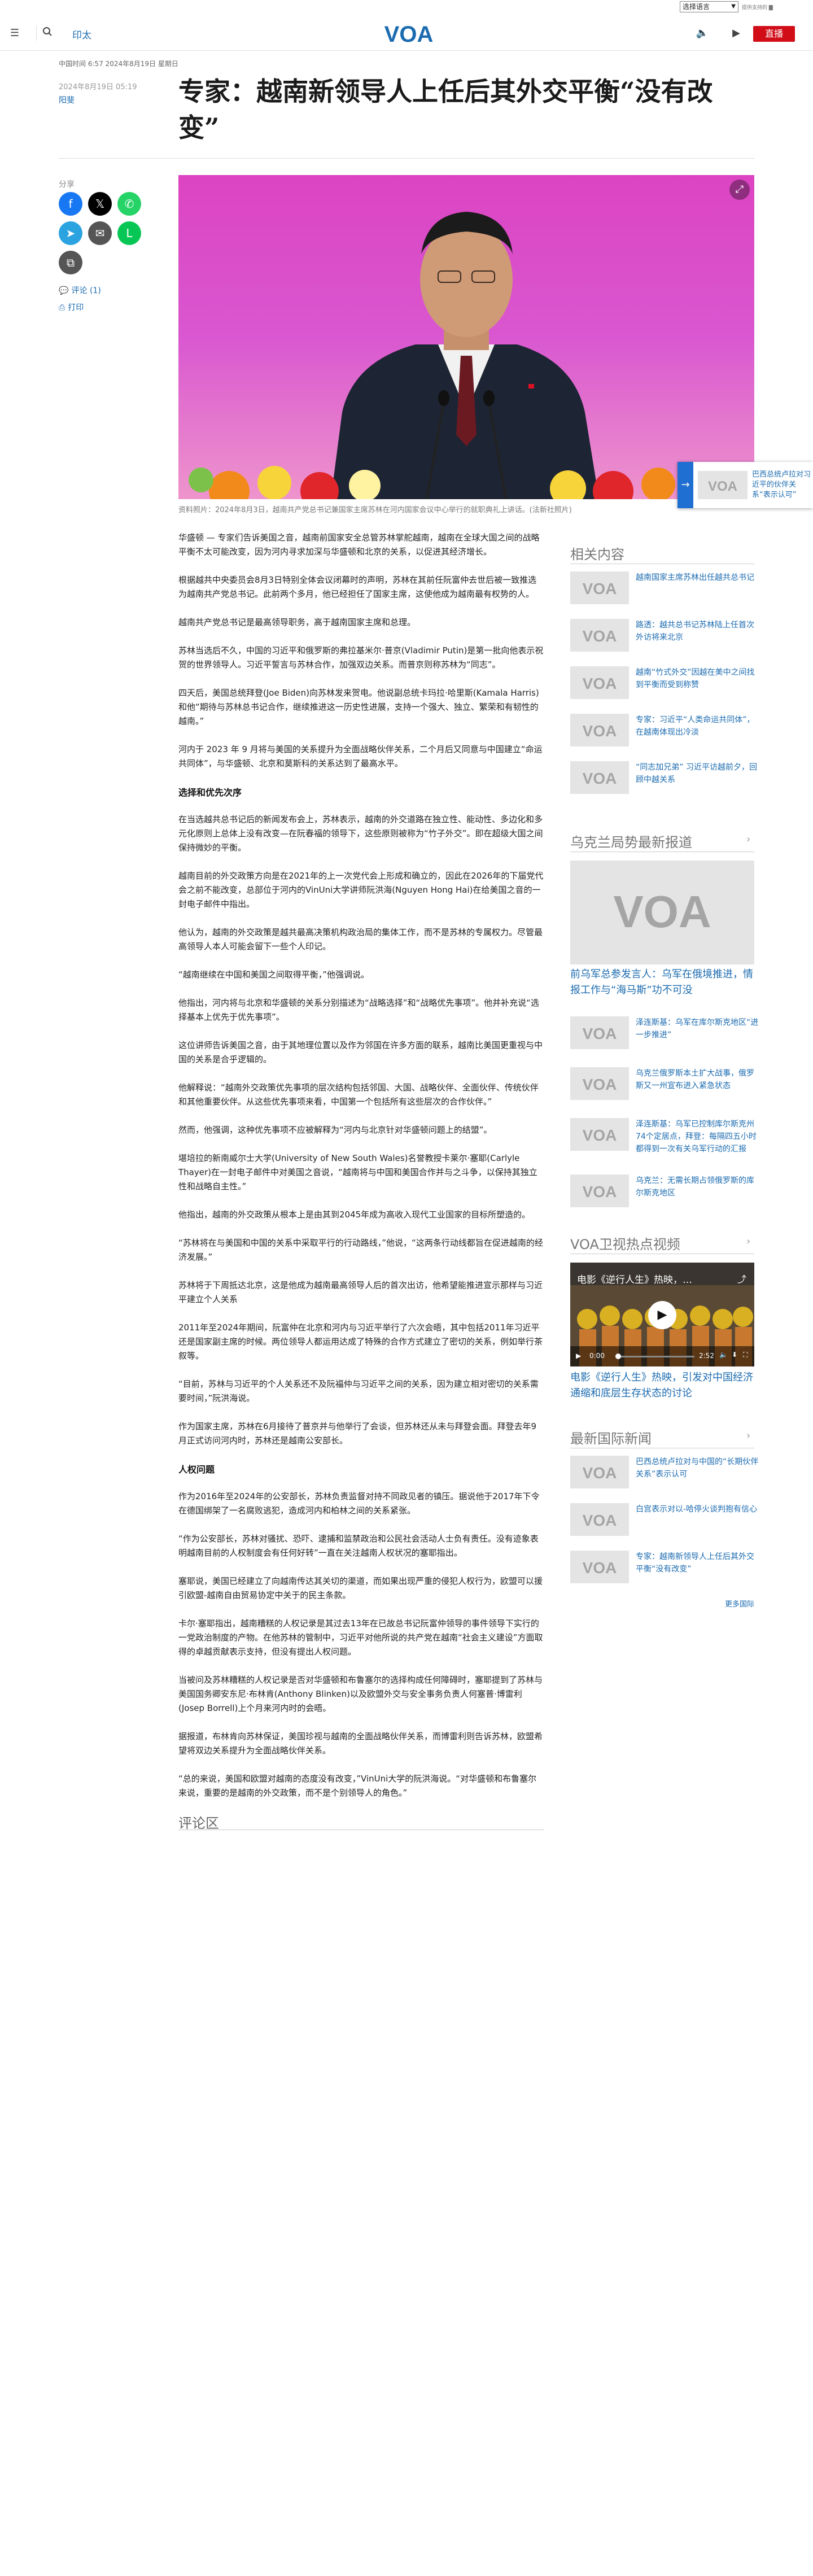  I want to click on item-title: 乌克兰：无需长期占领俄罗斯的库尔斯克地区, so click(698, 1187).